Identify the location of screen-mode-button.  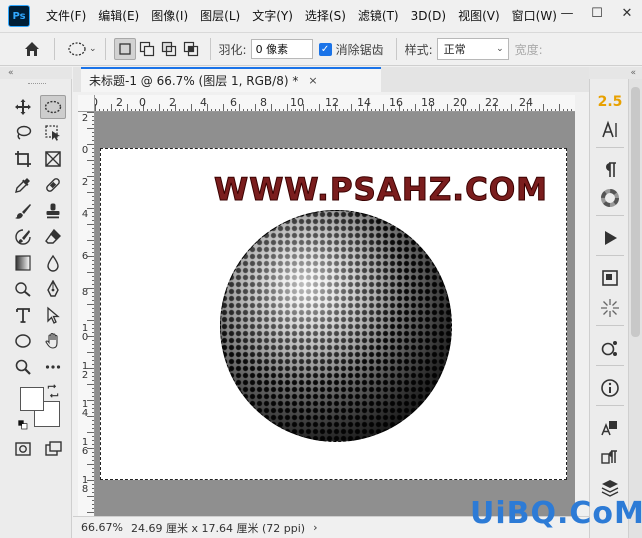
(53, 449).